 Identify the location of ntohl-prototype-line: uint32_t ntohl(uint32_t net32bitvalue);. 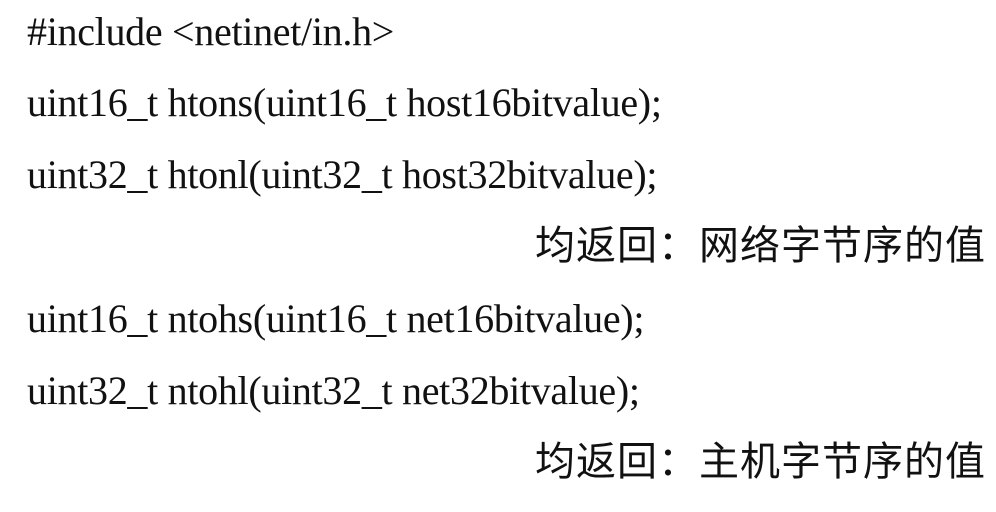
(333, 390).